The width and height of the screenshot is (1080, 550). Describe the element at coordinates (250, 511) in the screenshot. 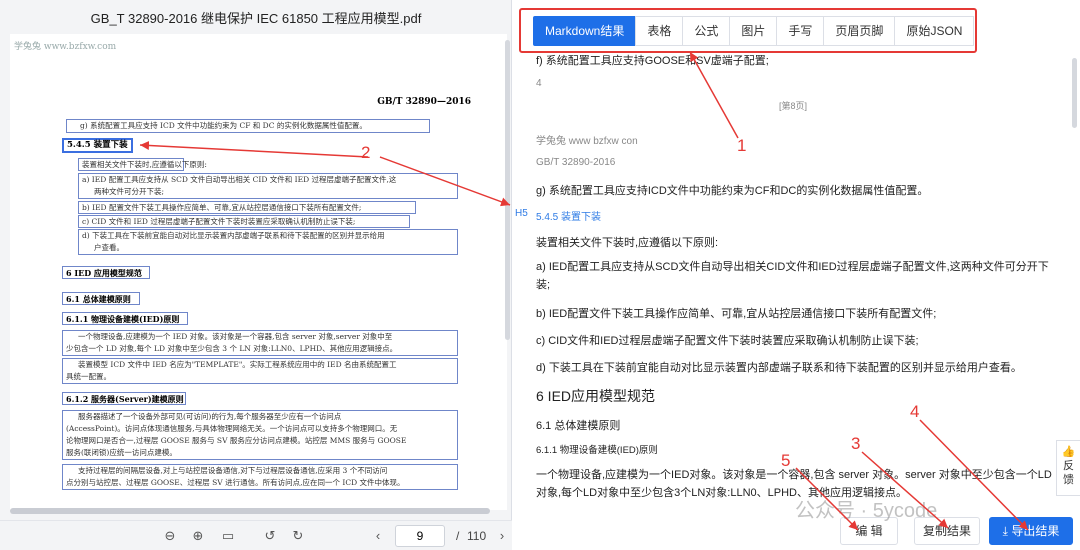

I see `horizontal-scrollbar` at that location.